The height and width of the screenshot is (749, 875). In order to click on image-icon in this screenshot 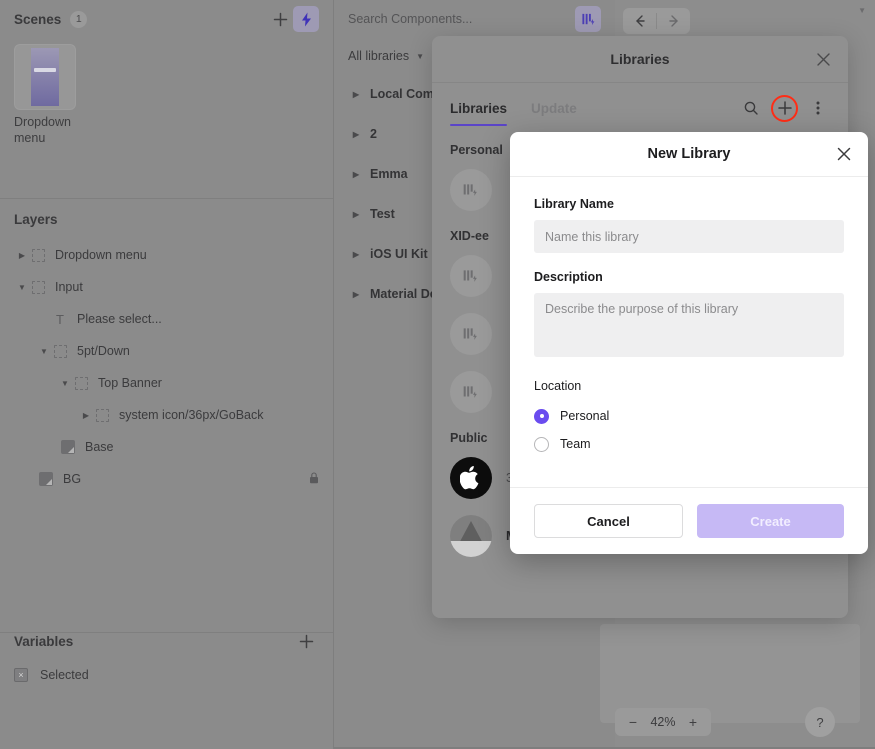, I will do `click(46, 479)`.